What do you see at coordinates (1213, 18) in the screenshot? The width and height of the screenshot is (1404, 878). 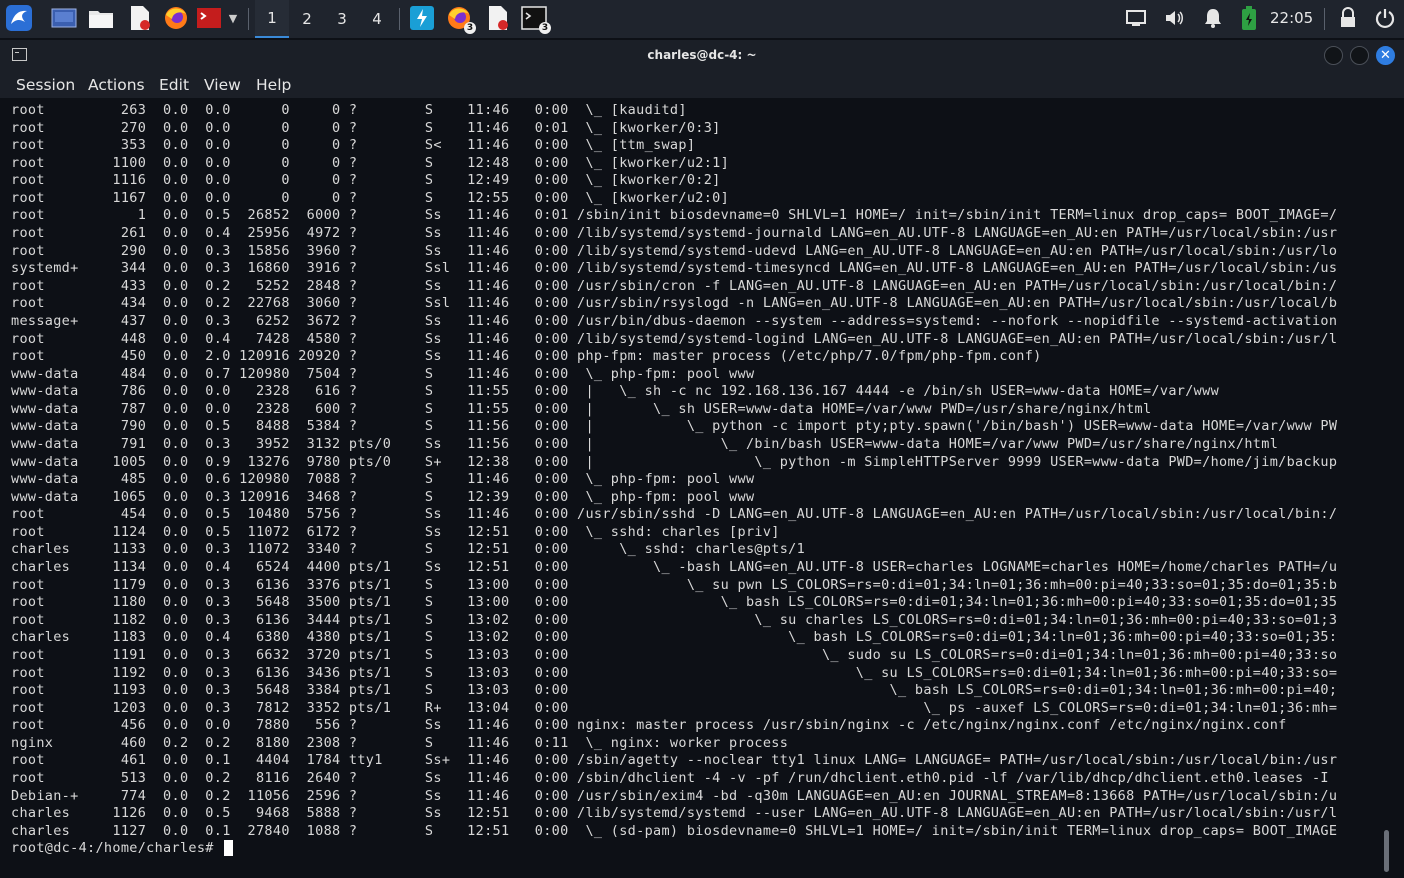 I see `bell-icon` at bounding box center [1213, 18].